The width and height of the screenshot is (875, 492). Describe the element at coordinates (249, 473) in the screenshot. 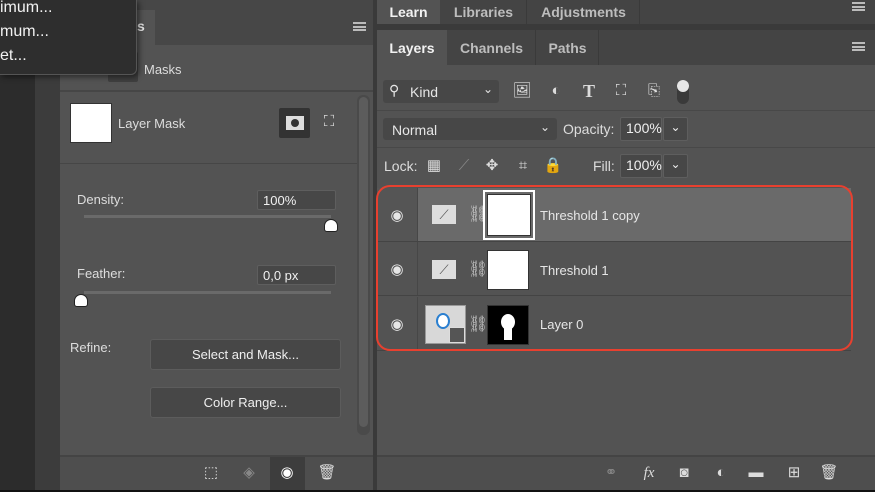

I see `apply-mask-icon: ◈` at that location.